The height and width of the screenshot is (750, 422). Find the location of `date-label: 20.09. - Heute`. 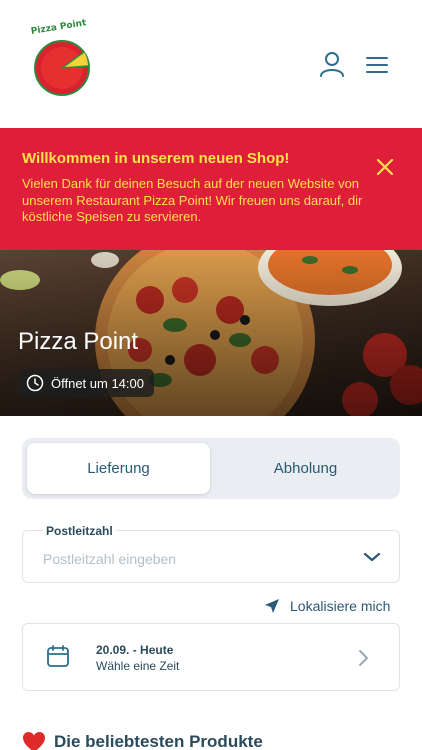

date-label: 20.09. - Heute is located at coordinates (135, 650).